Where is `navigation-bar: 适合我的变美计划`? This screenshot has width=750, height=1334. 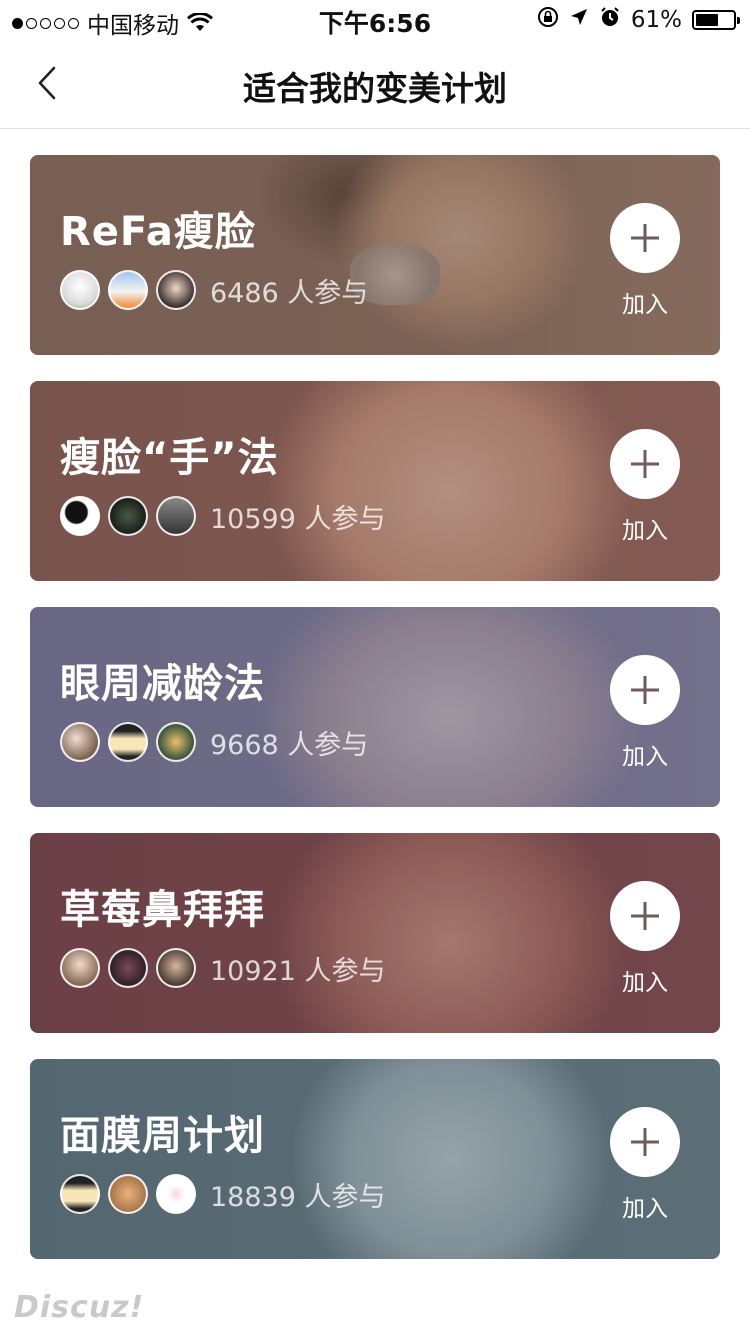 navigation-bar: 适合我的变美计划 is located at coordinates (375, 84).